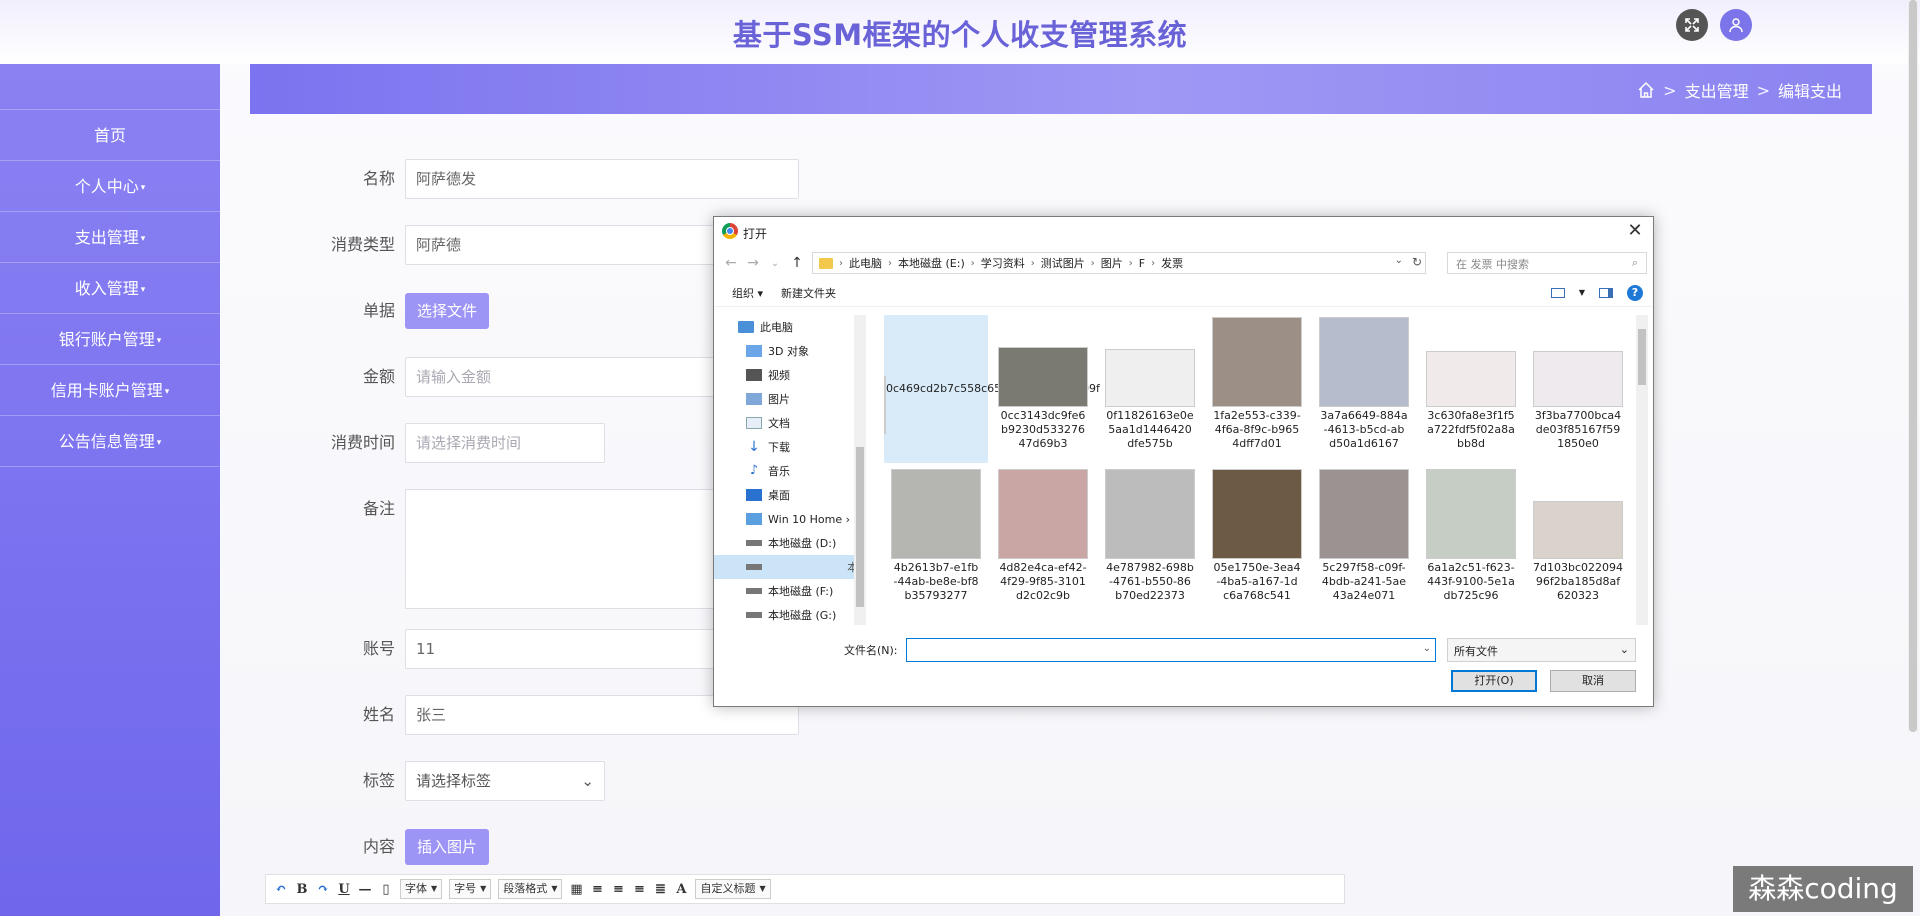 The width and height of the screenshot is (1920, 916). I want to click on nav-item-label: 3D 对象, so click(788, 351).